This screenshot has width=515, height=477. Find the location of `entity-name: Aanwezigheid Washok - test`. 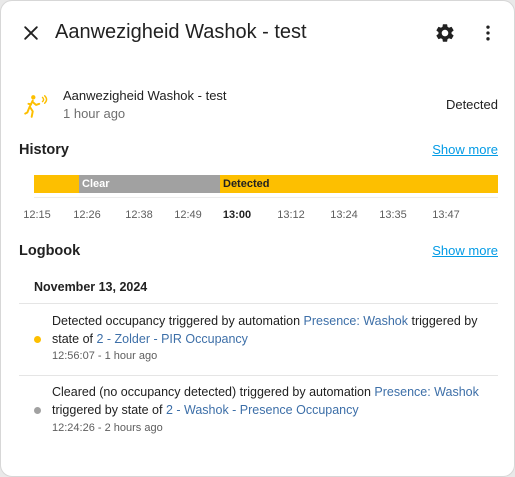

entity-name: Aanwezigheid Washok - test is located at coordinates (145, 95).